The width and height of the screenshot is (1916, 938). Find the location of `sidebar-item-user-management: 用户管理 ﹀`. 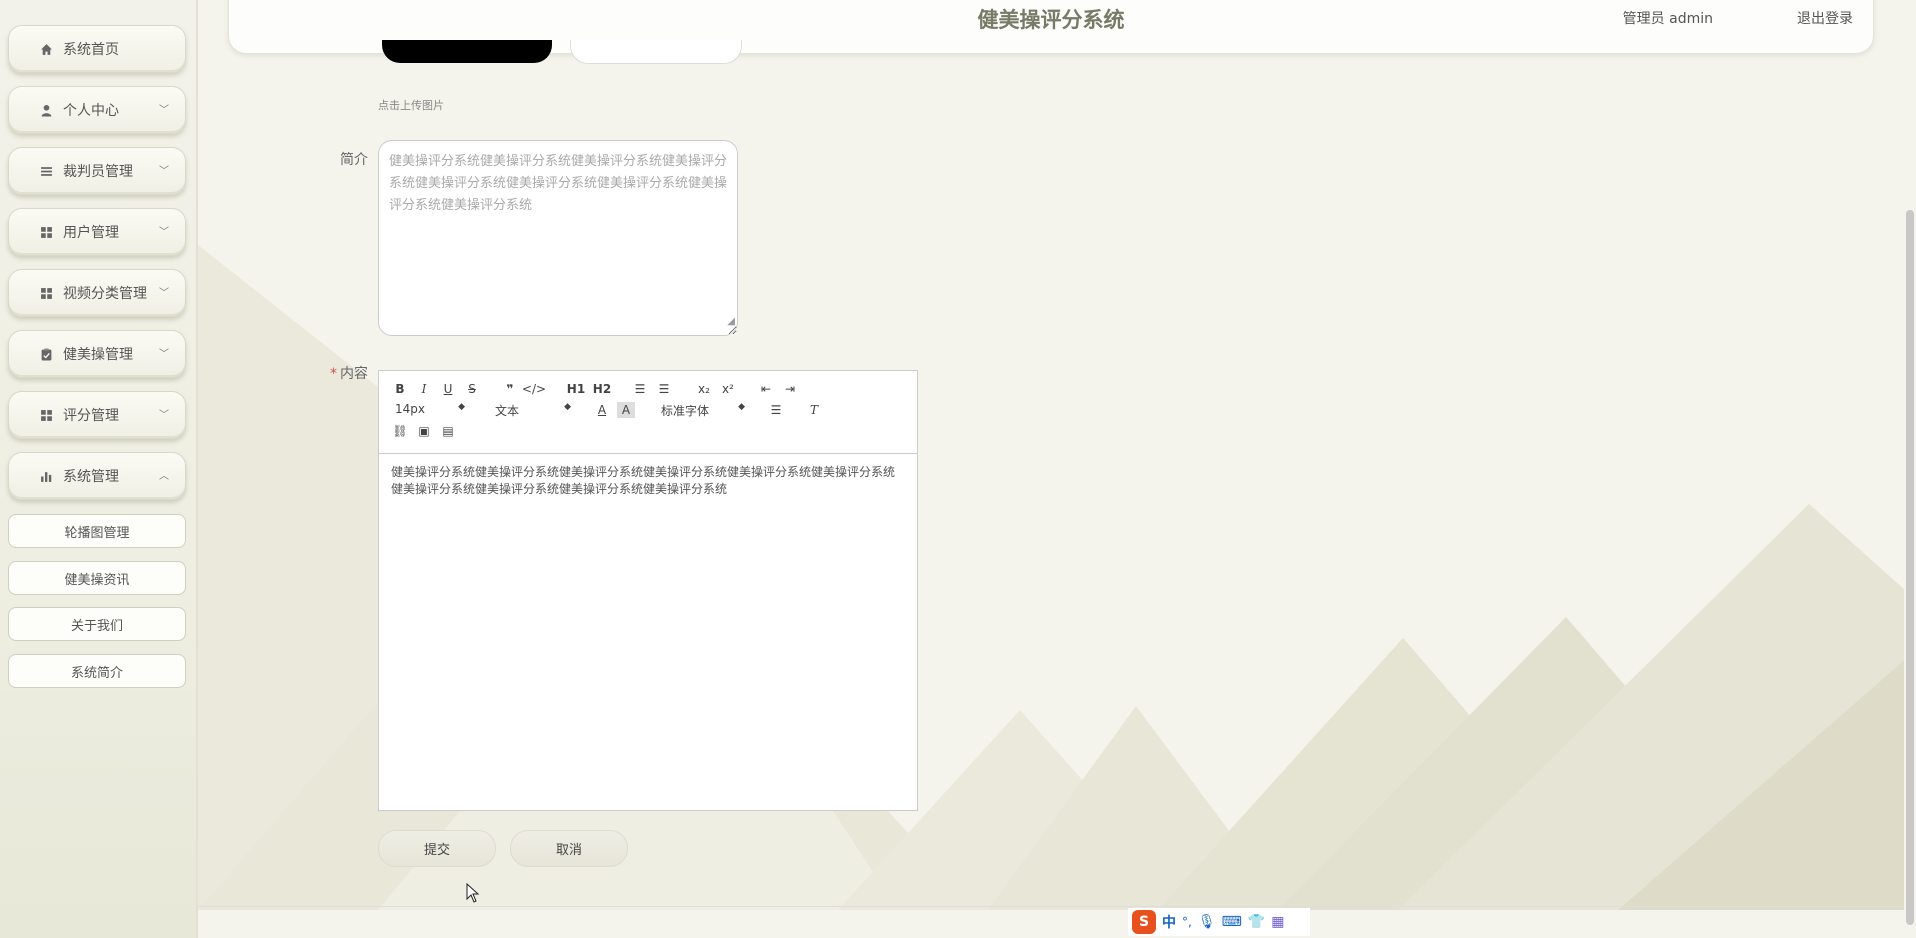

sidebar-item-user-management: 用户管理 ﹀ is located at coordinates (97, 232).